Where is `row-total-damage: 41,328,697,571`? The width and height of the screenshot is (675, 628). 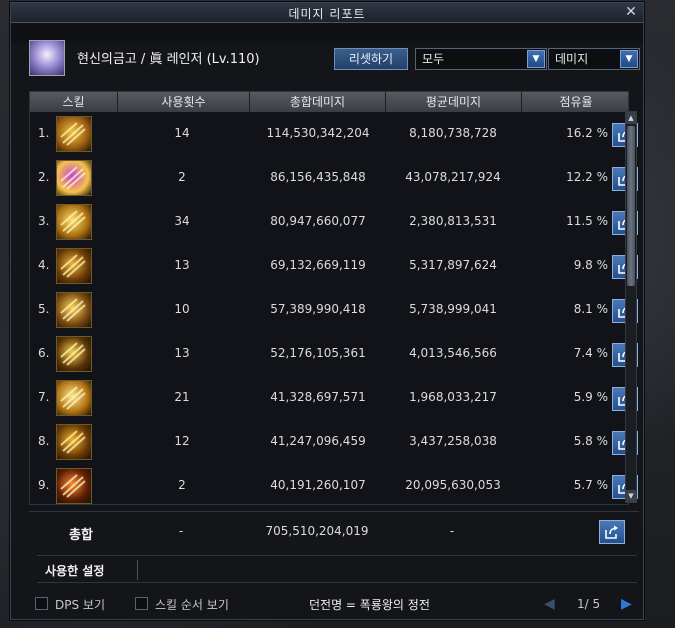 row-total-damage: 41,328,697,571 is located at coordinates (318, 397).